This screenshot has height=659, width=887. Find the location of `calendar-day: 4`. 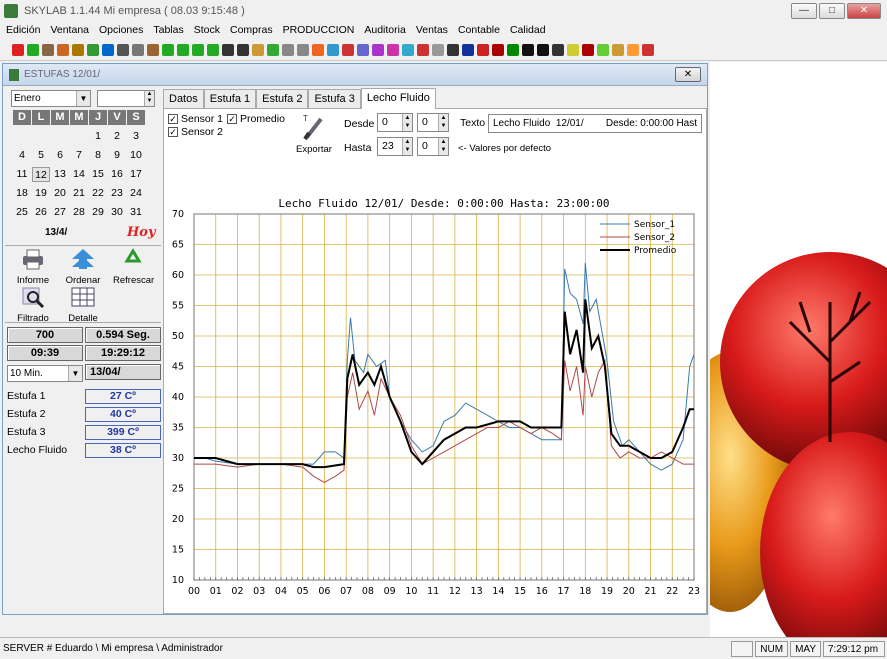

calendar-day: 4 is located at coordinates (22, 155).